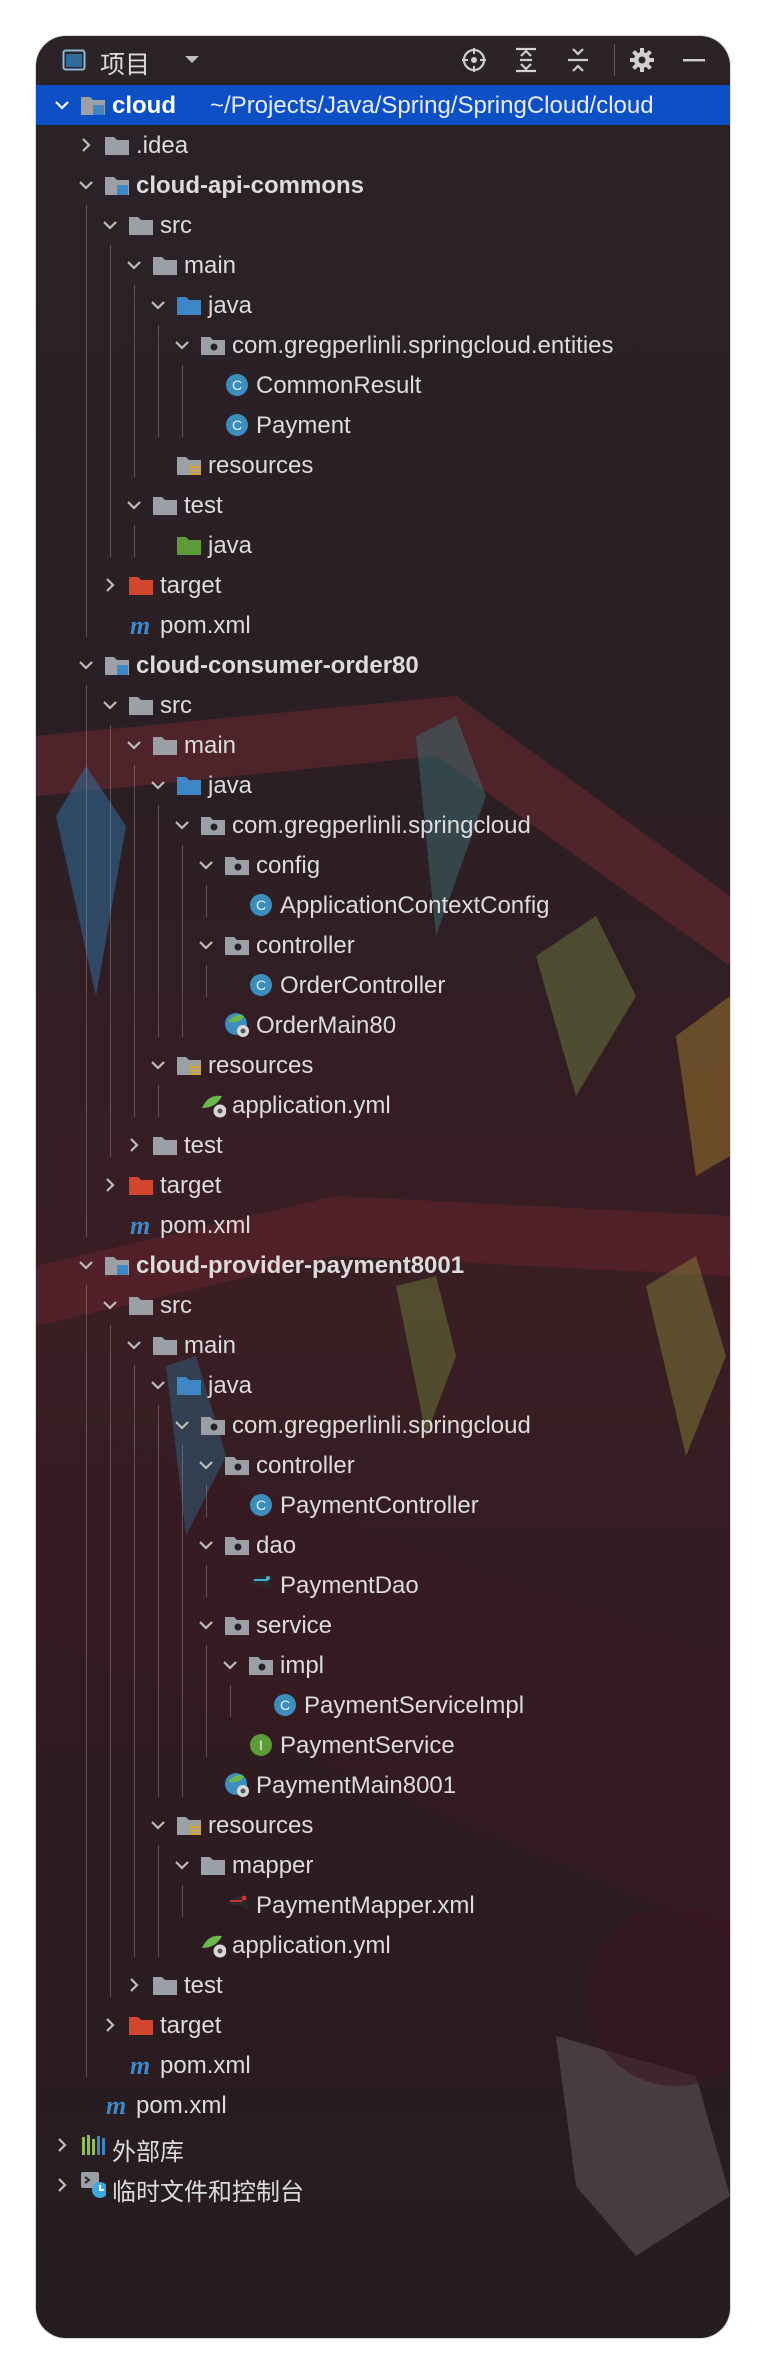  I want to click on collapse-all-icon, so click(578, 60).